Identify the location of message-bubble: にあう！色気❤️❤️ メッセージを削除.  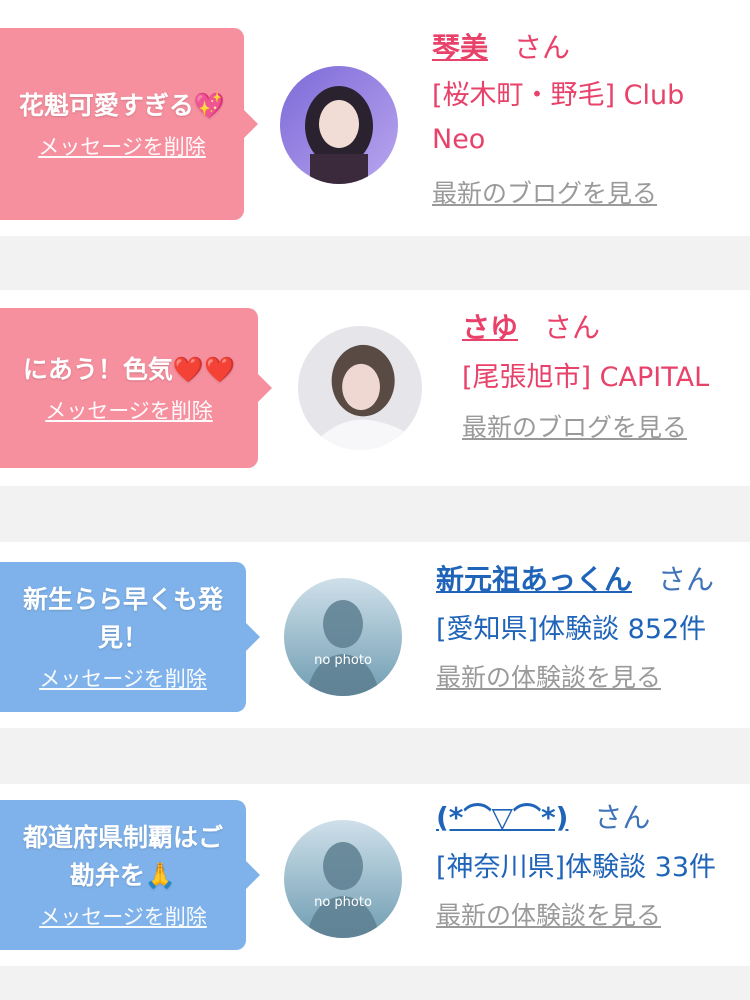
(136, 388).